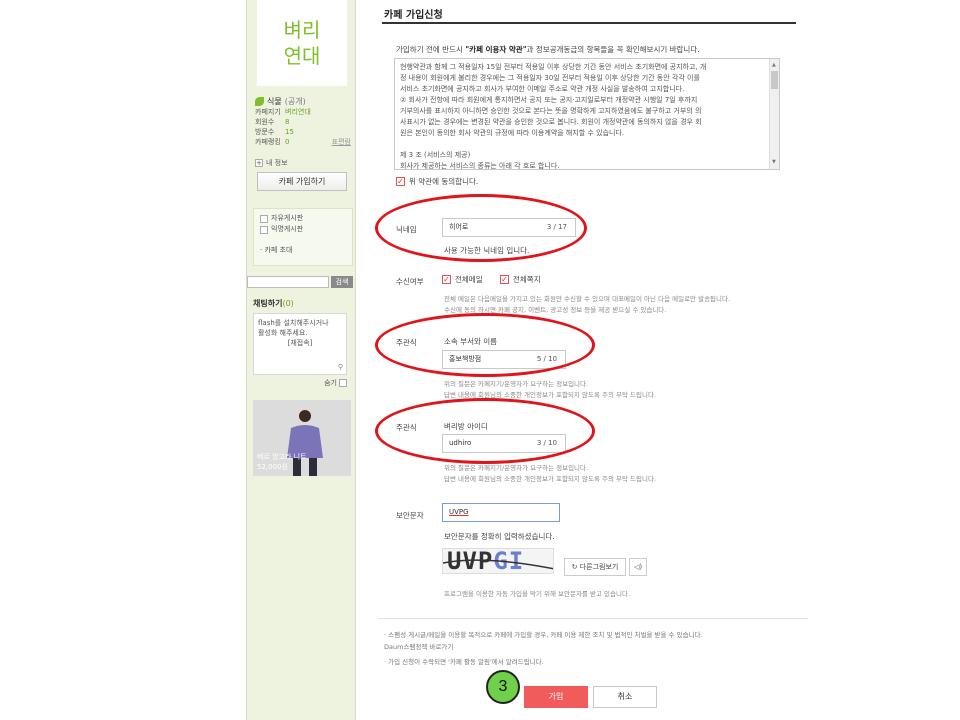 The height and width of the screenshot is (720, 960). I want to click on chat-title: 채팅하기(0), so click(303, 303).